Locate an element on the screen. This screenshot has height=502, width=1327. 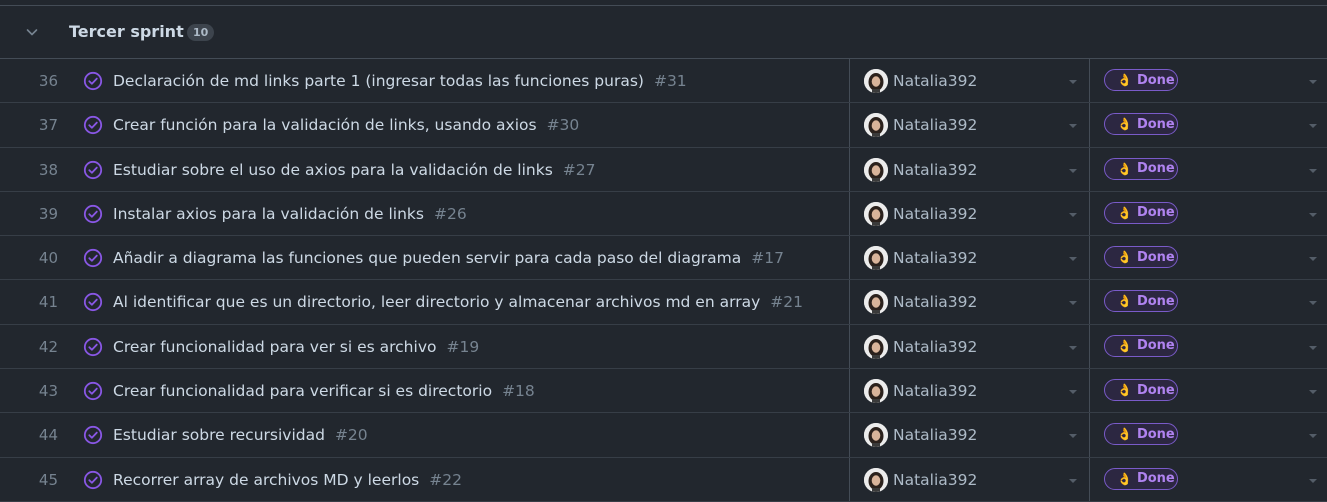
group-header: Tercer sprint 10 is located at coordinates (663, 32).